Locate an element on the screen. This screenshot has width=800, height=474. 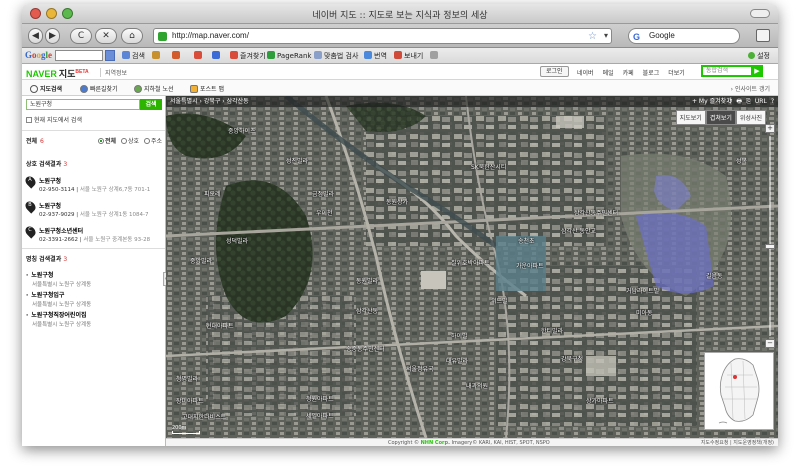
overview-minimap is located at coordinates (739, 391).